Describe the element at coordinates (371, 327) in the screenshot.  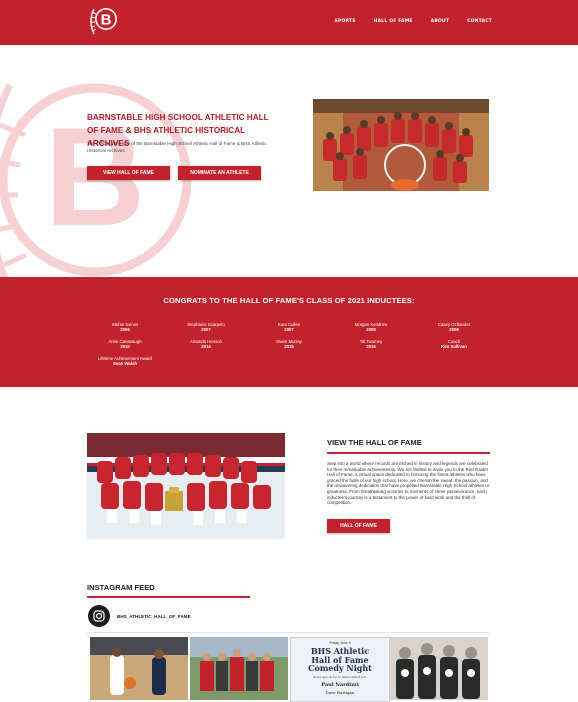
I see `inductee-item: Morgan Kendrew 2008` at that location.